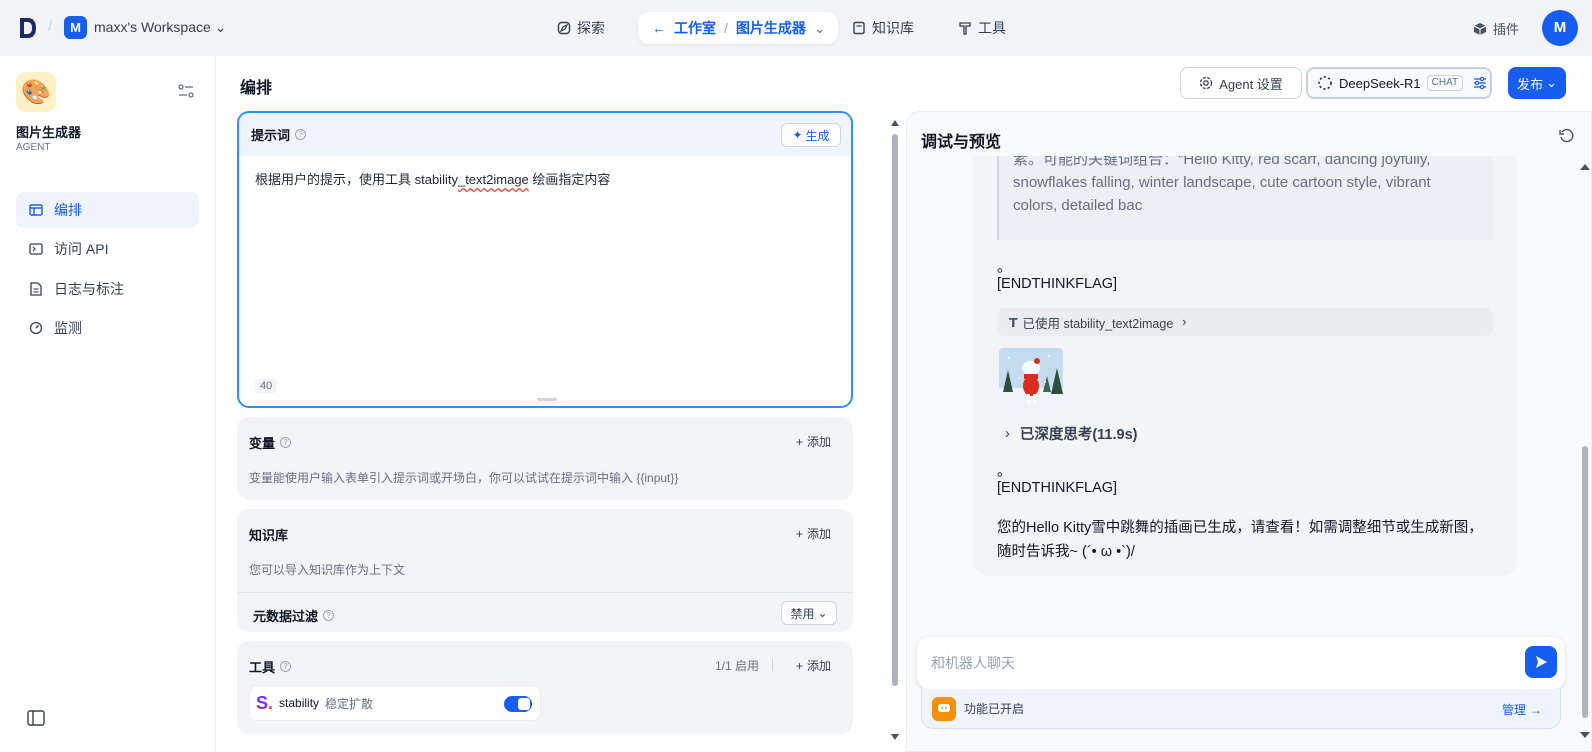  I want to click on sidebar-collapse-icon, so click(36, 718).